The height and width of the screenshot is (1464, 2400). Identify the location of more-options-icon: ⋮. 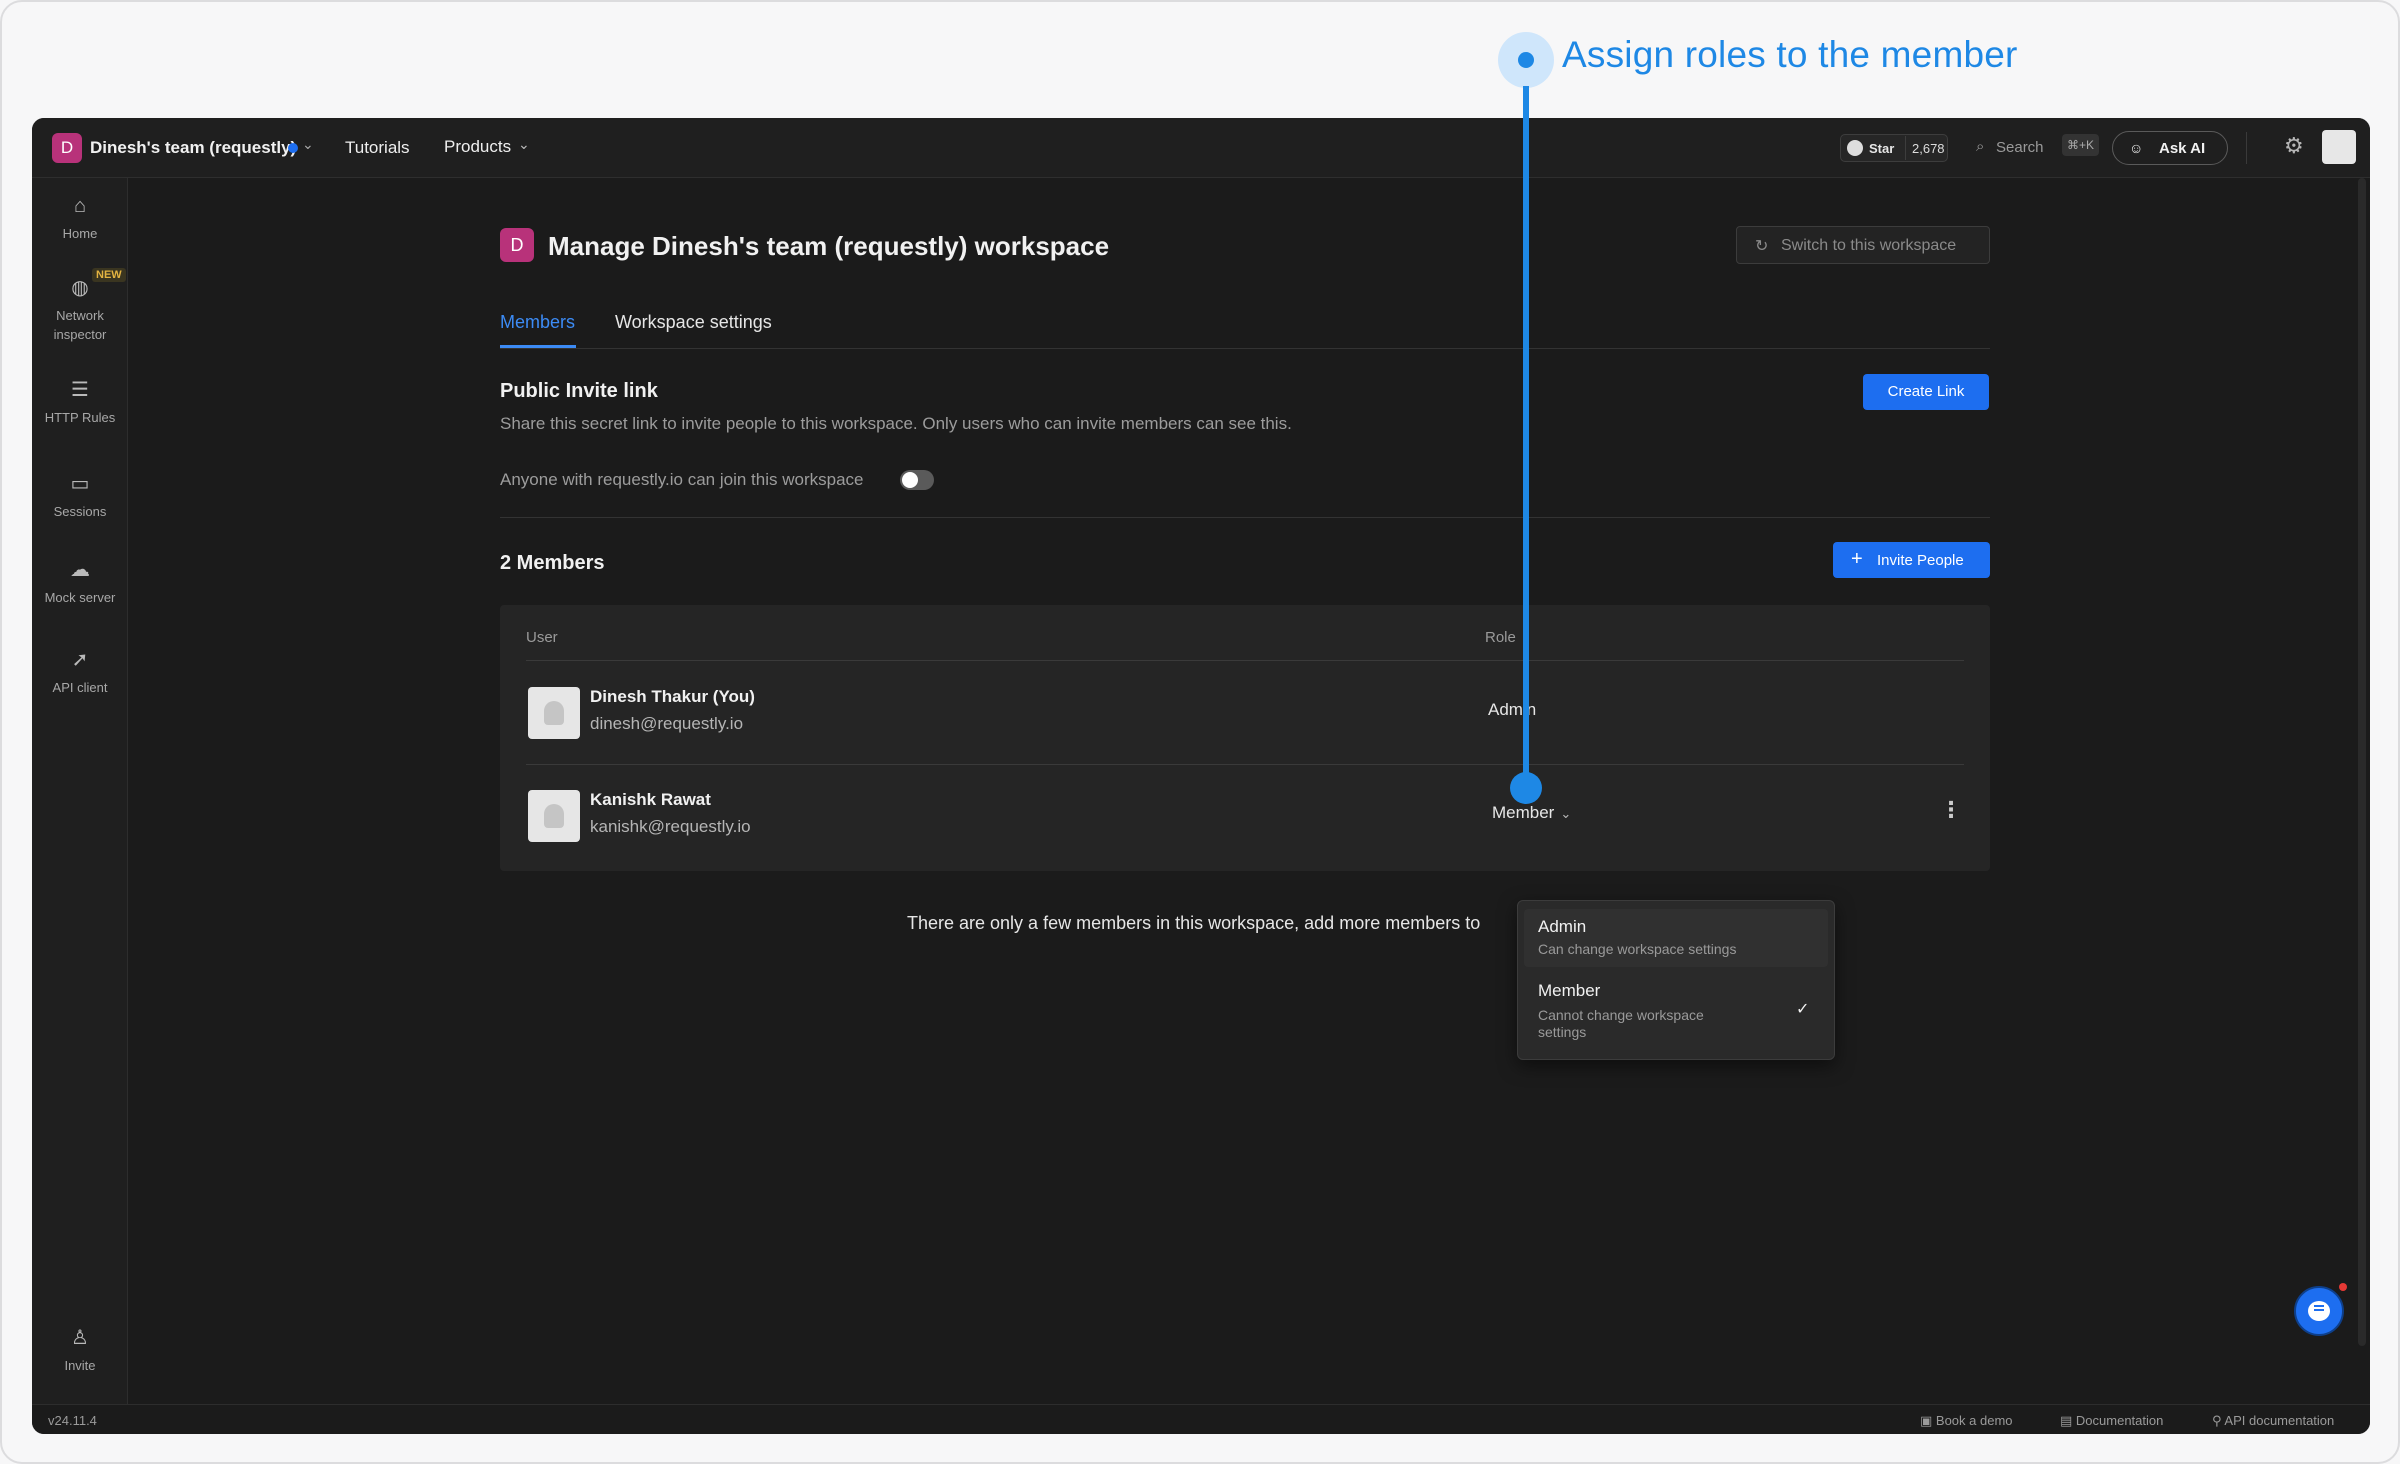
(1951, 810).